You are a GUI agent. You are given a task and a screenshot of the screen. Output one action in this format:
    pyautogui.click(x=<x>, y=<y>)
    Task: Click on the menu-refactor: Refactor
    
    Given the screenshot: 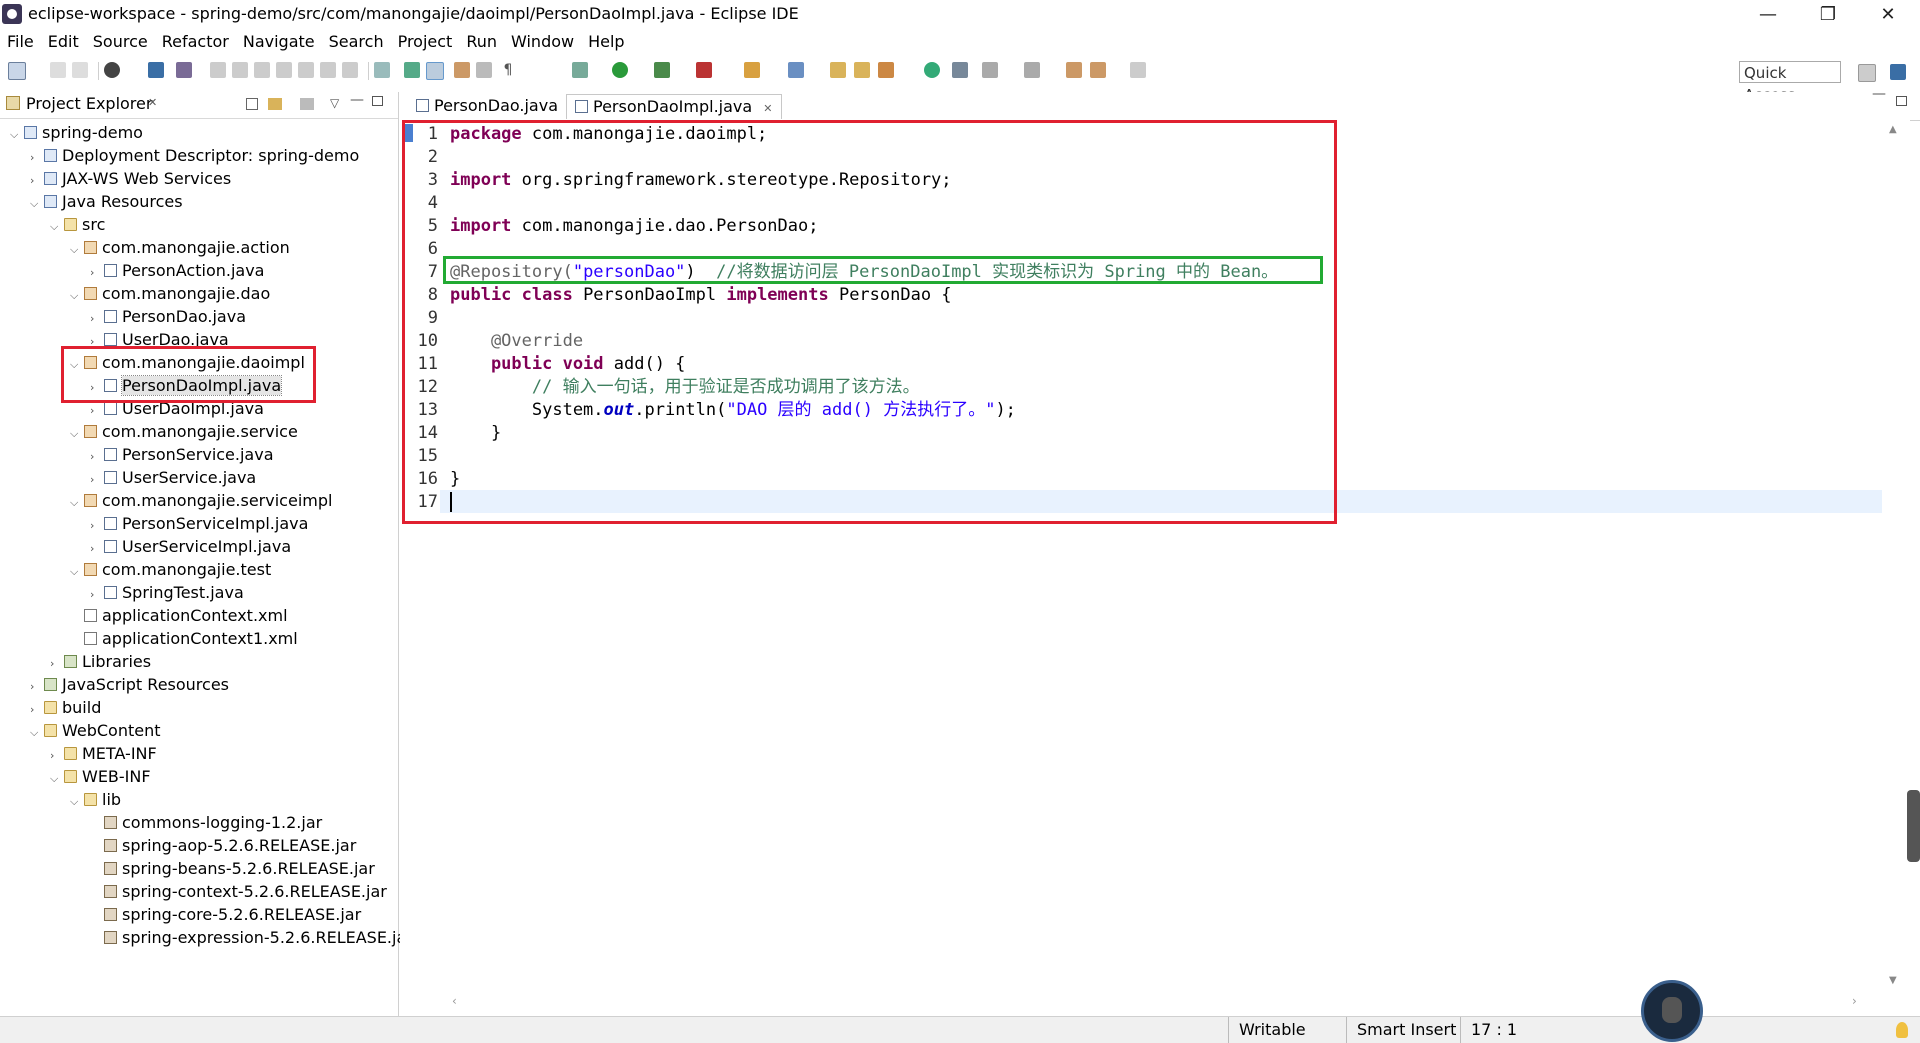 What is the action you would take?
    pyautogui.click(x=195, y=42)
    